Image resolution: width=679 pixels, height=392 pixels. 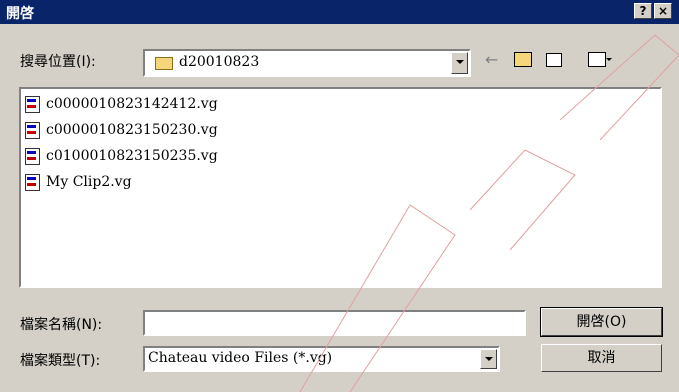 What do you see at coordinates (523, 59) in the screenshot?
I see `up-folder-icon` at bounding box center [523, 59].